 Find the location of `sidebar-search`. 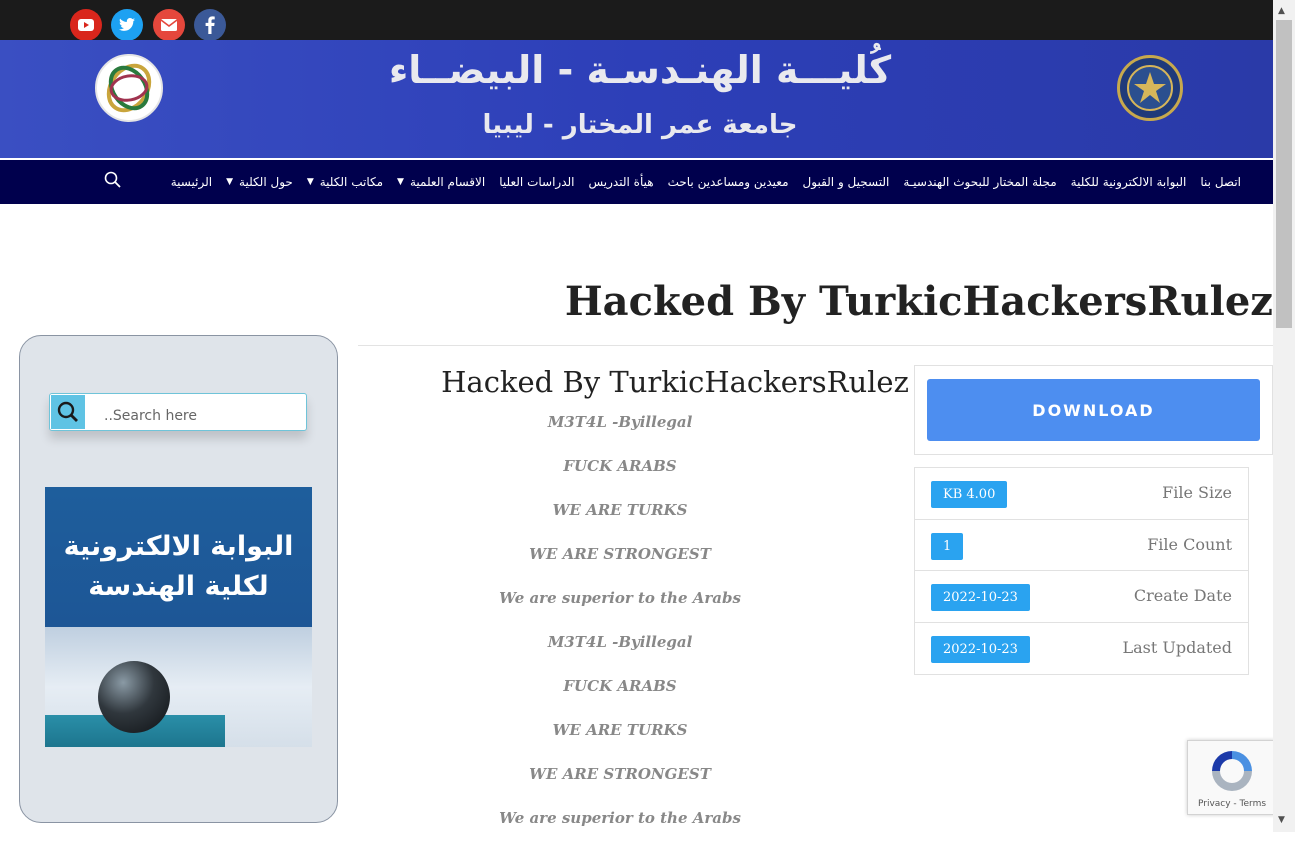

sidebar-search is located at coordinates (178, 412).